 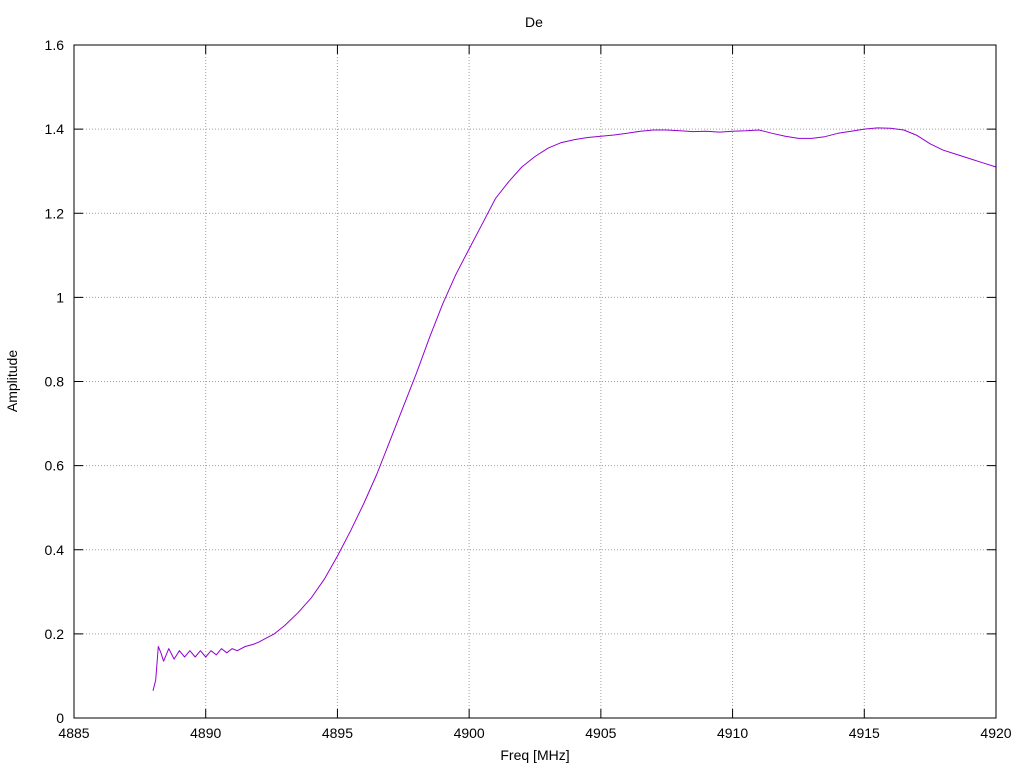 I want to click on x-tick-label: 4890, so click(x=205, y=733).